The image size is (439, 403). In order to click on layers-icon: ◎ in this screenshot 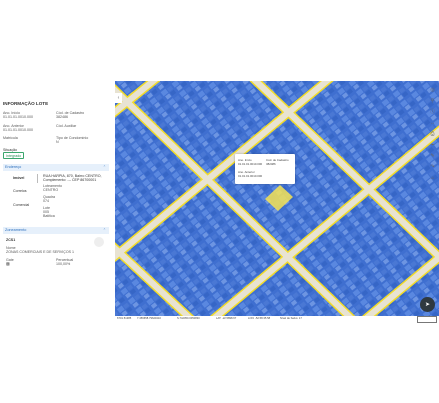, I will do `click(432, 89)`.